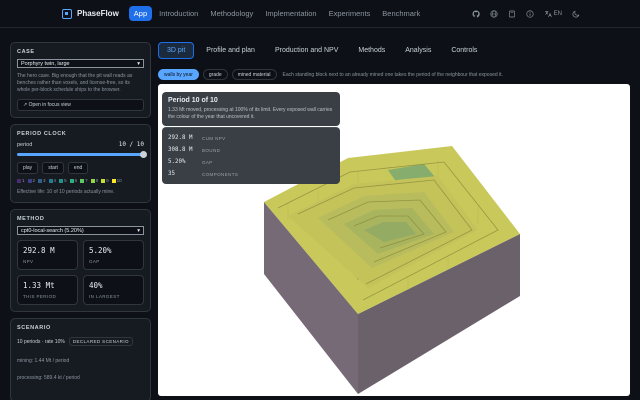  What do you see at coordinates (251, 150) in the screenshot?
I see `overlay-stat-row: 308.8 M BOUND` at bounding box center [251, 150].